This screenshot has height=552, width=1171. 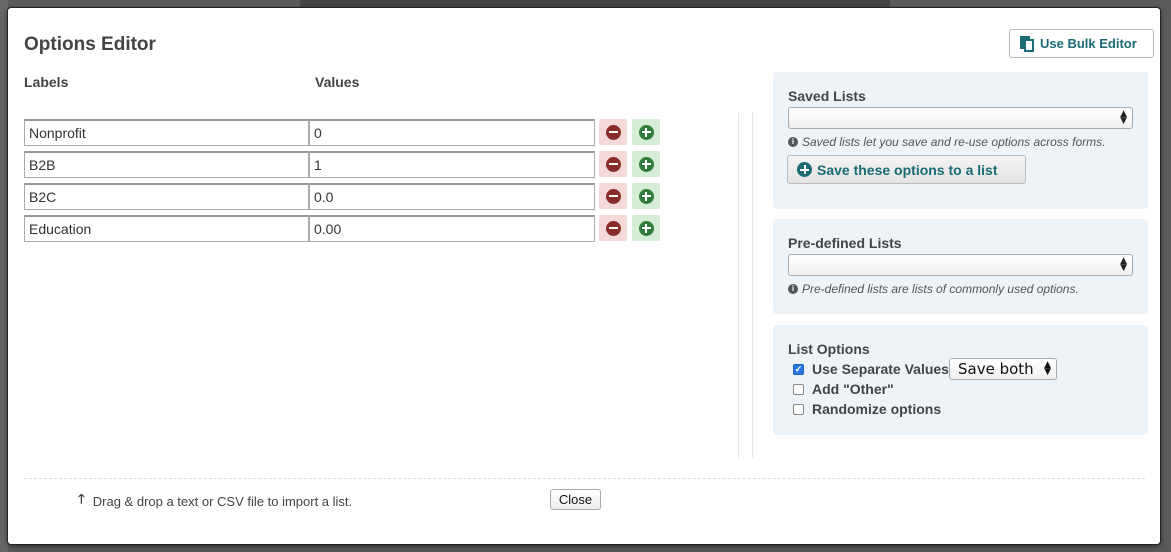 What do you see at coordinates (745, 285) in the screenshot?
I see `column-divider` at bounding box center [745, 285].